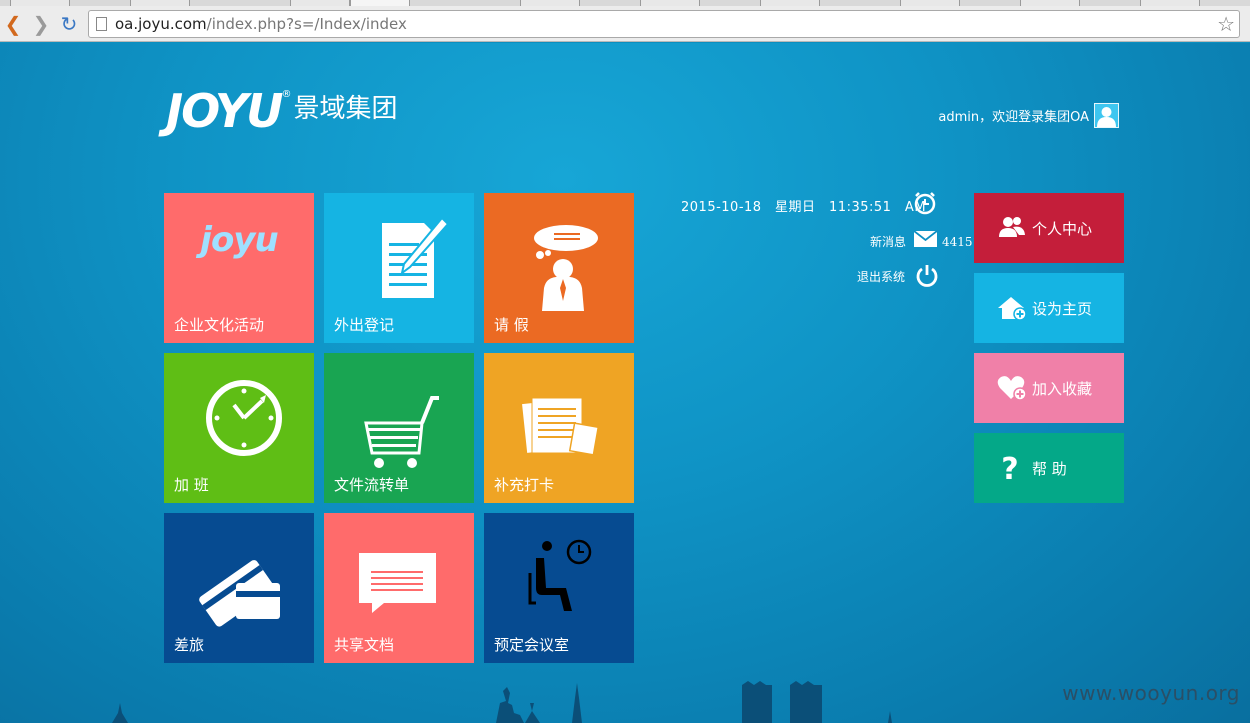 Image resolution: width=1250 pixels, height=723 pixels. What do you see at coordinates (191, 485) in the screenshot?
I see `tile-label: 加 班` at bounding box center [191, 485].